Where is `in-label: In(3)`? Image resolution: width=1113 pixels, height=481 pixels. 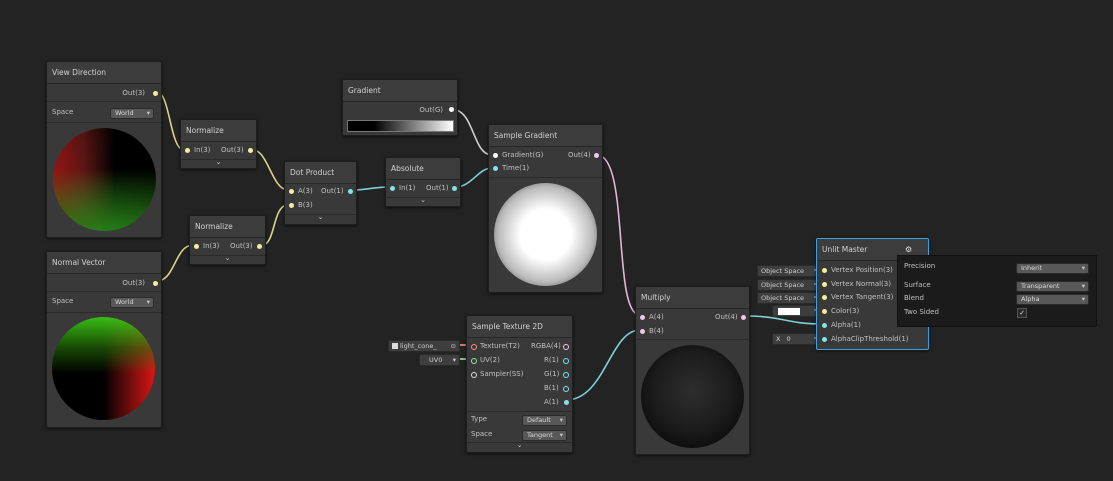 in-label: In(3) is located at coordinates (202, 150).